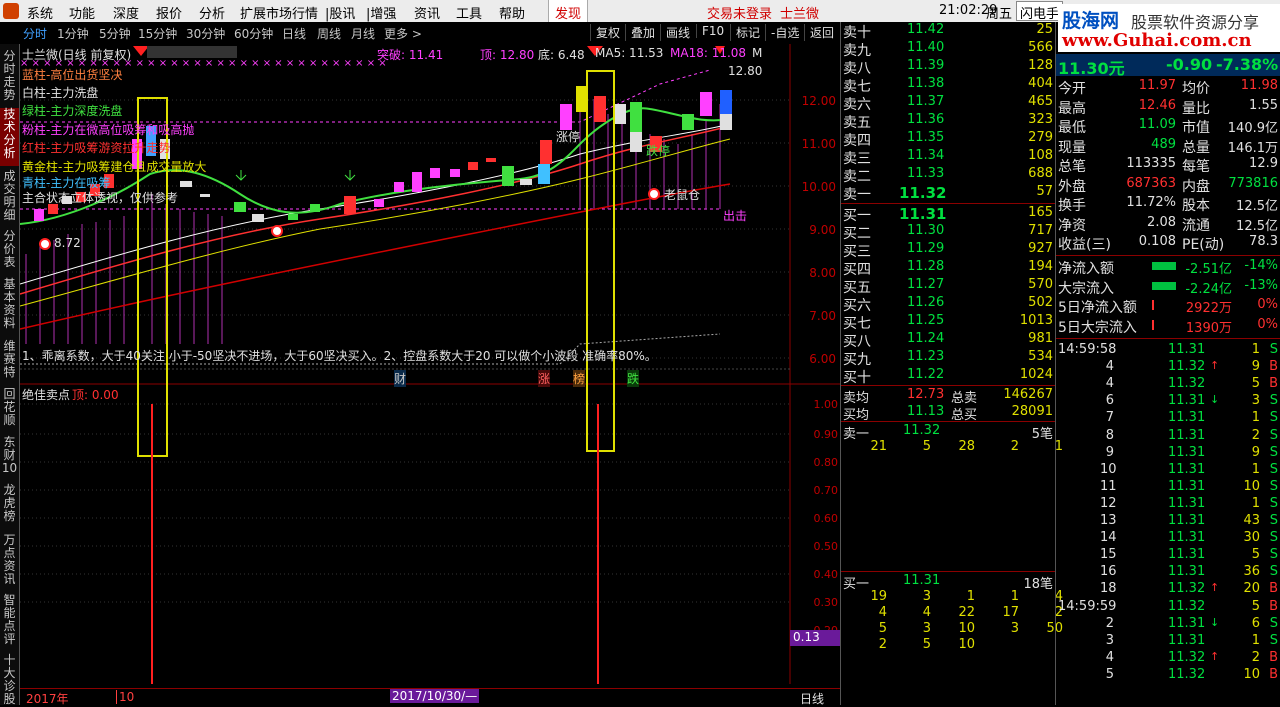 This screenshot has height=707, width=1280. I want to click on tick-volume: 9, so click(1255, 367).